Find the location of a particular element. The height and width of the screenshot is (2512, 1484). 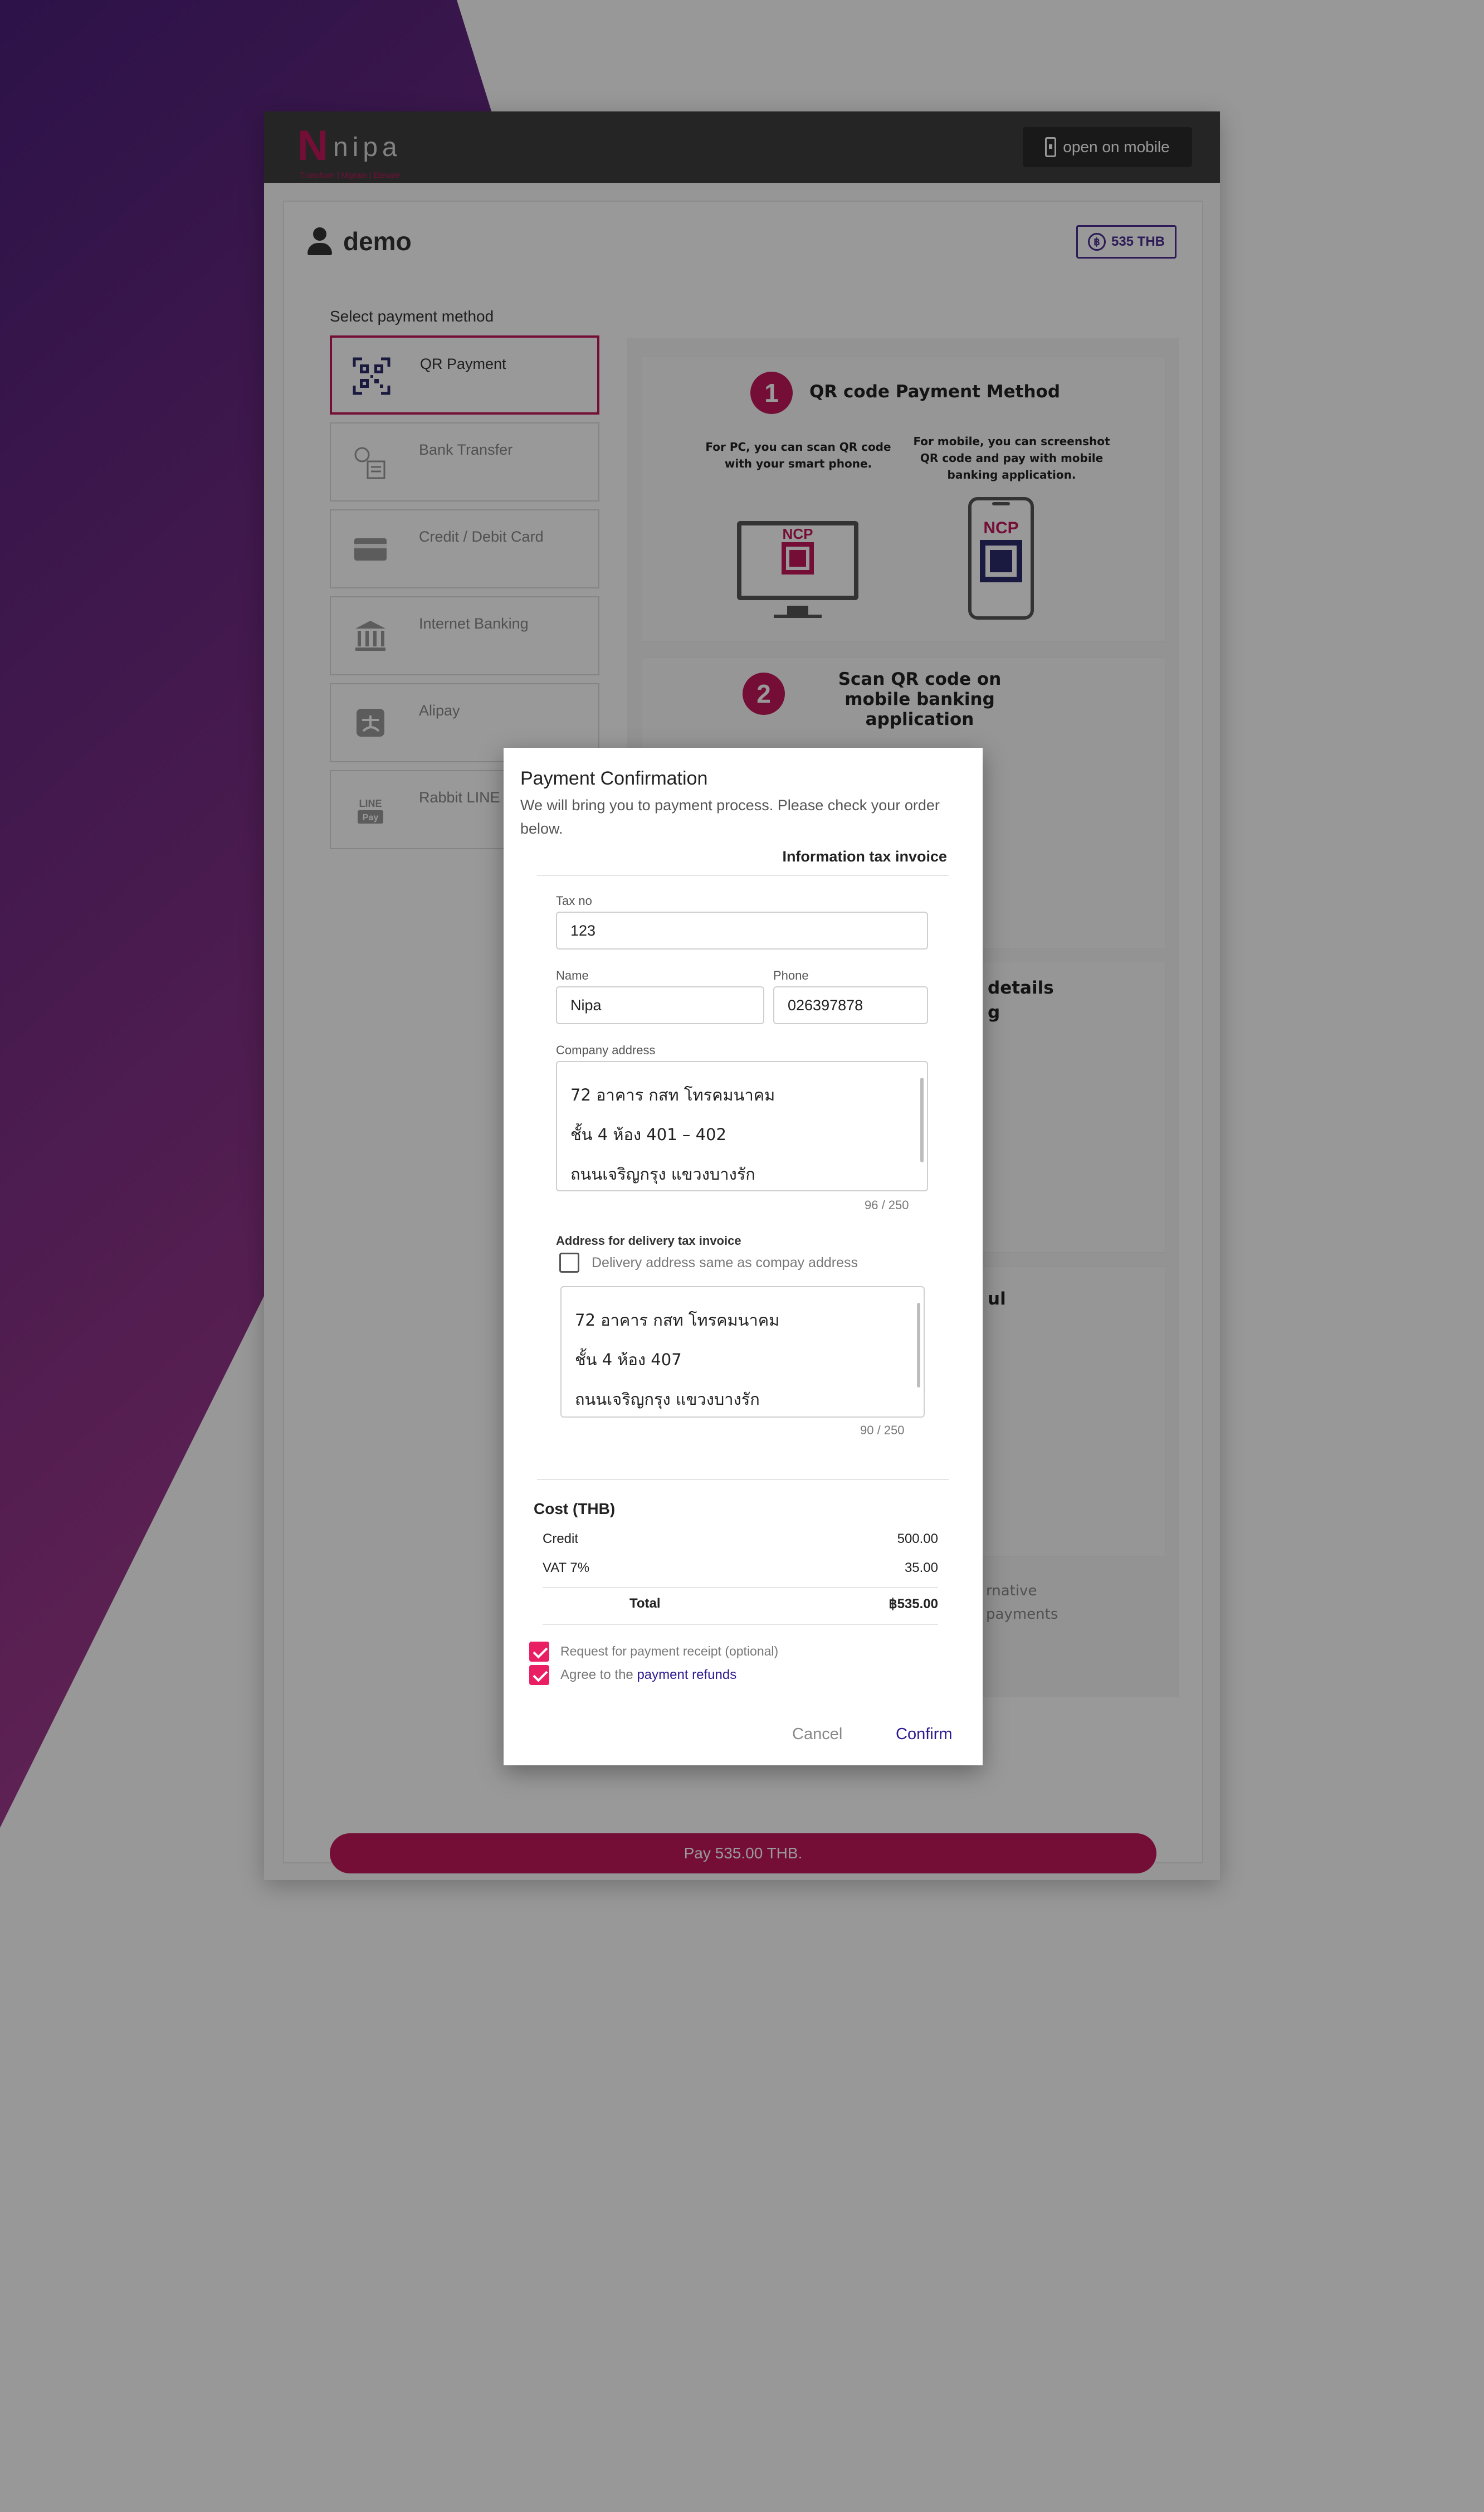

cost-title: Cost (THB) is located at coordinates (575, 1508).